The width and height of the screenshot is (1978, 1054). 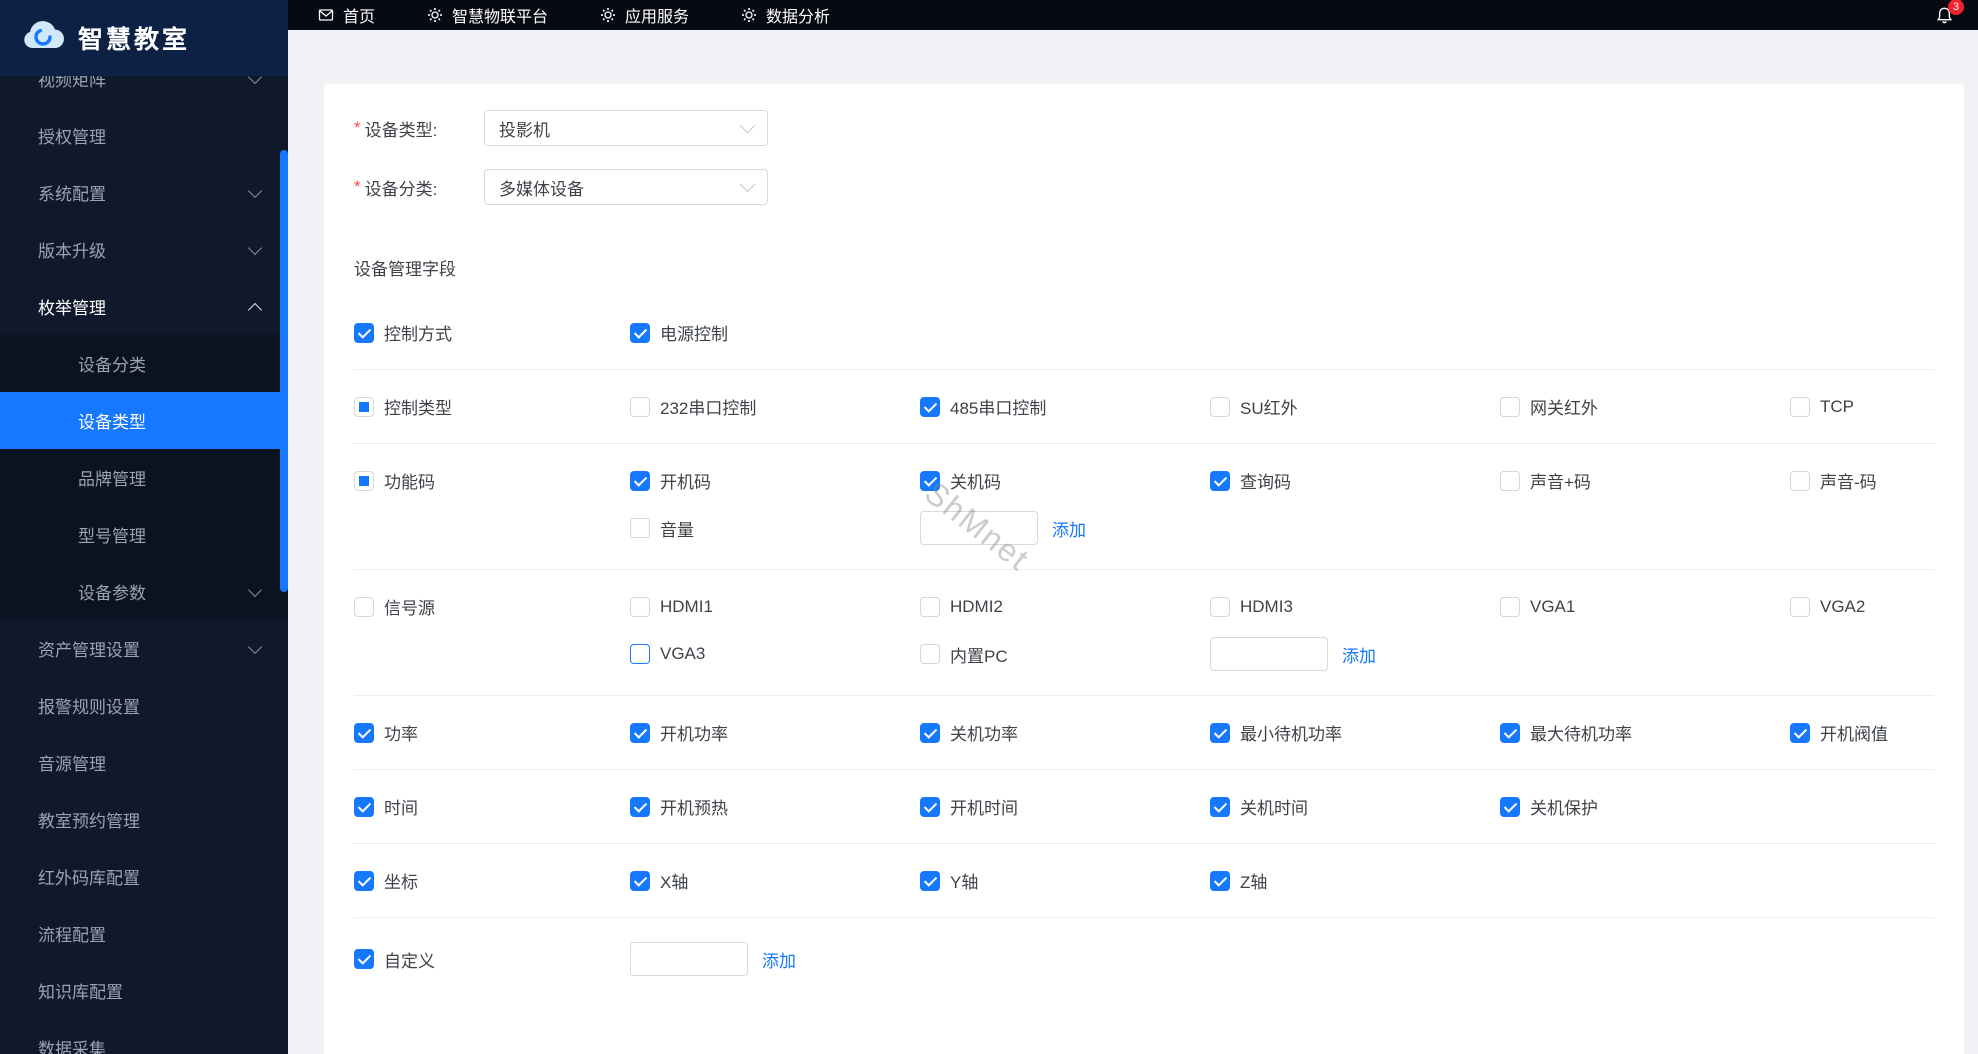 I want to click on field-checkbox-cell: HDMI1, so click(x=775, y=606).